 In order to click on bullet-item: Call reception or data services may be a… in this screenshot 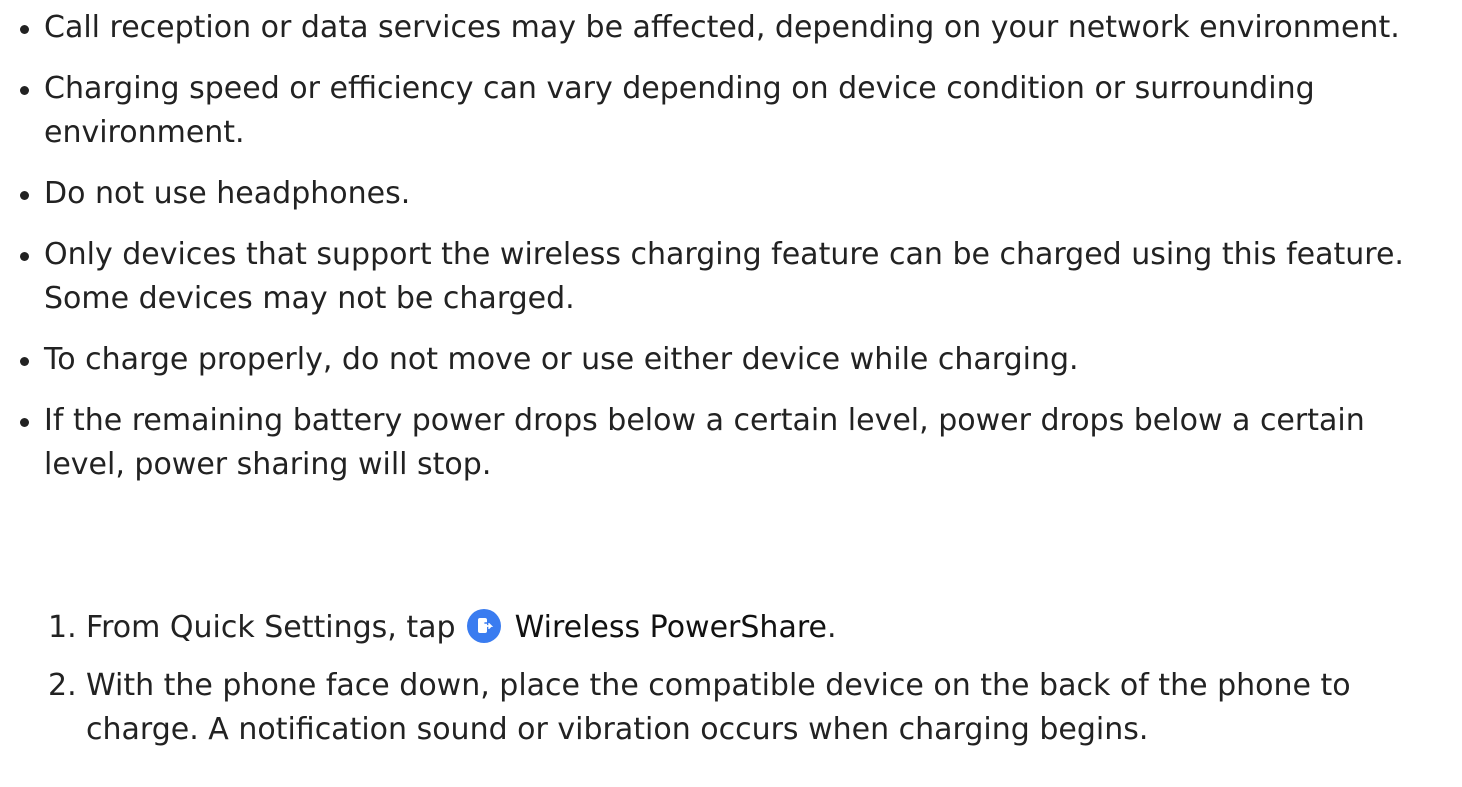, I will do `click(728, 28)`.